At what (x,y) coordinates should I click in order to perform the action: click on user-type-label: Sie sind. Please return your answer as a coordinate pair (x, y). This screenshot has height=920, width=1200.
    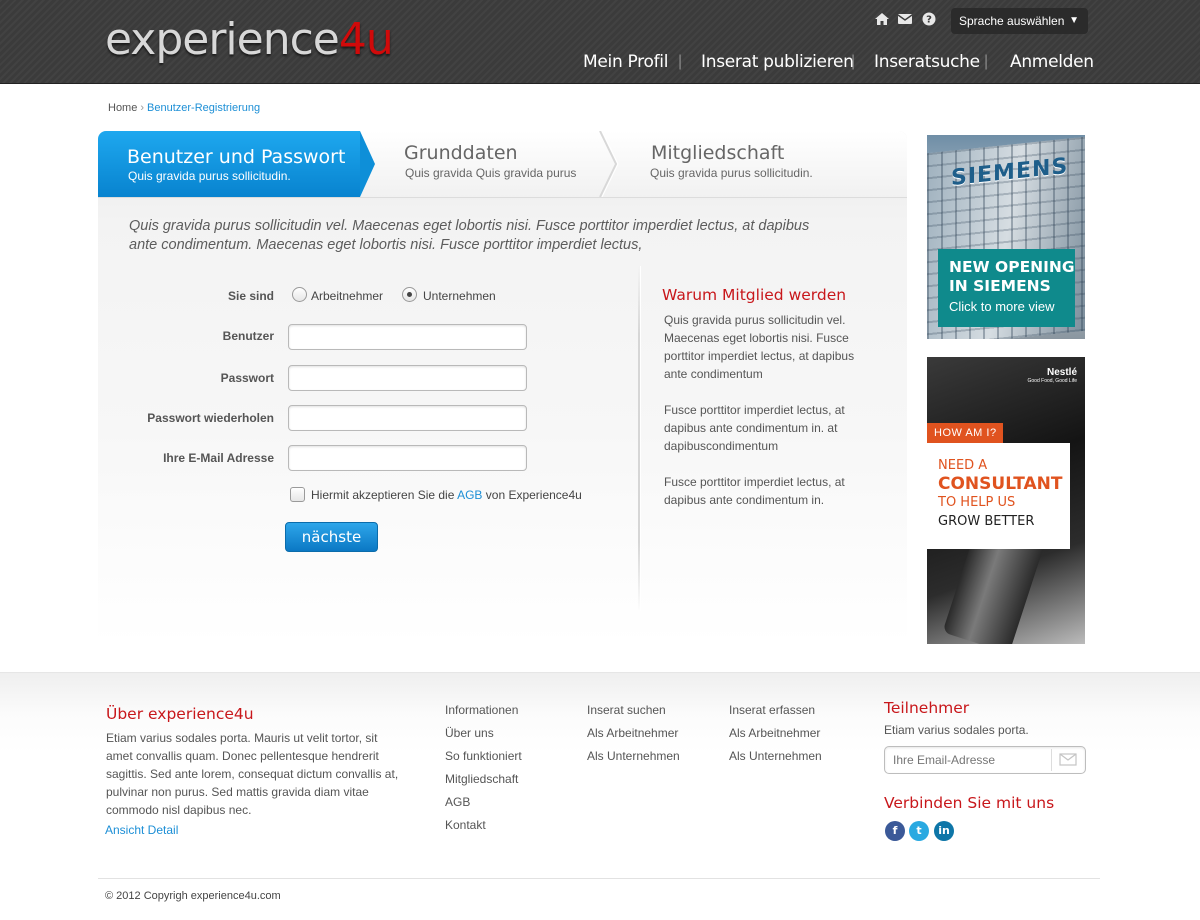
    Looking at the image, I should click on (250, 296).